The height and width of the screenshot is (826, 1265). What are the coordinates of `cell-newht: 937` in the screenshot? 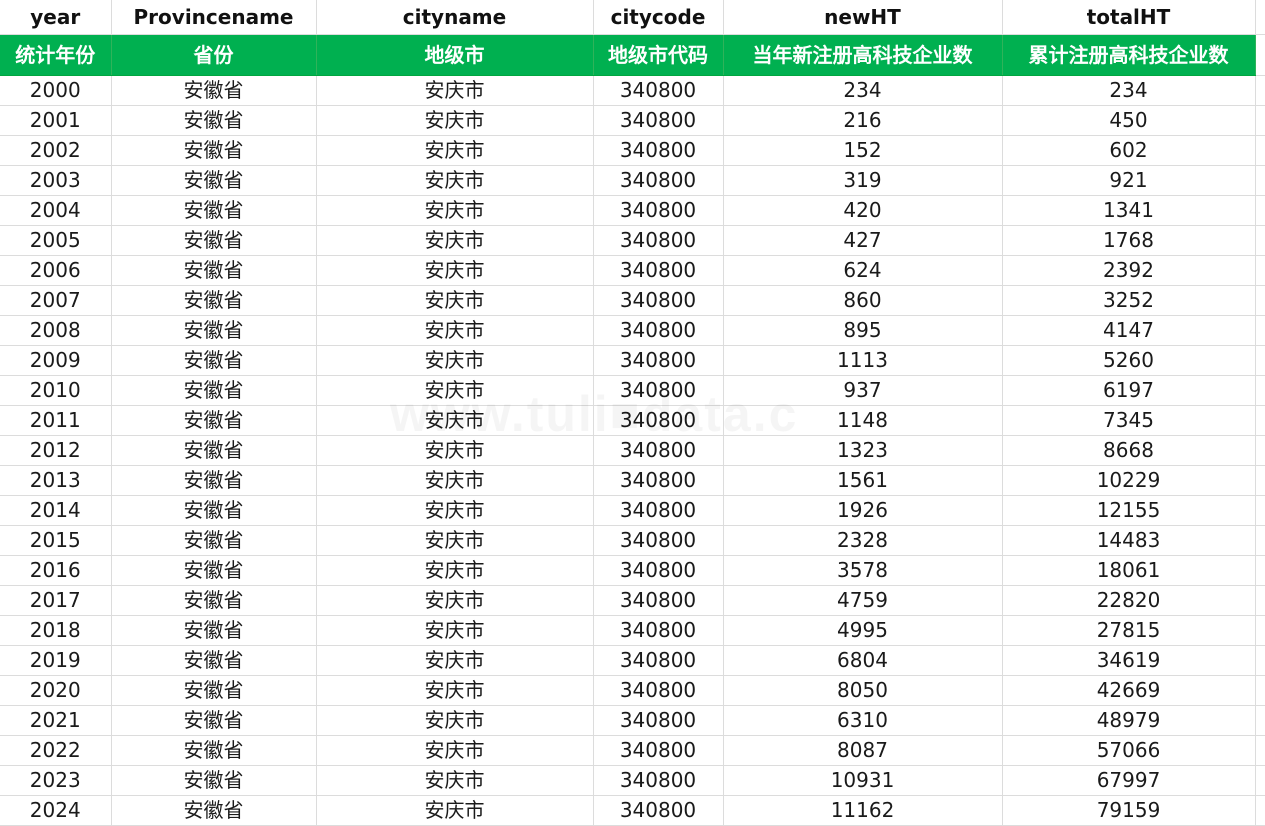 It's located at (863, 390).